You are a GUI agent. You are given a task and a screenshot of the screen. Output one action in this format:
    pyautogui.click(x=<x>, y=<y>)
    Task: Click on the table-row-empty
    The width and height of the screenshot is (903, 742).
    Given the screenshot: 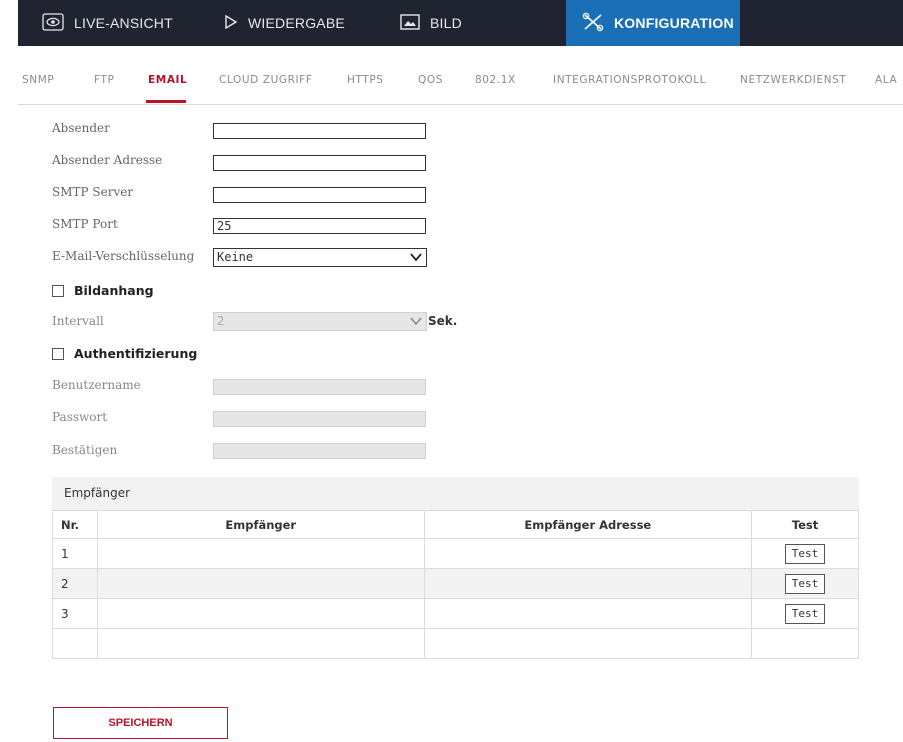 What is the action you would take?
    pyautogui.click(x=455, y=643)
    